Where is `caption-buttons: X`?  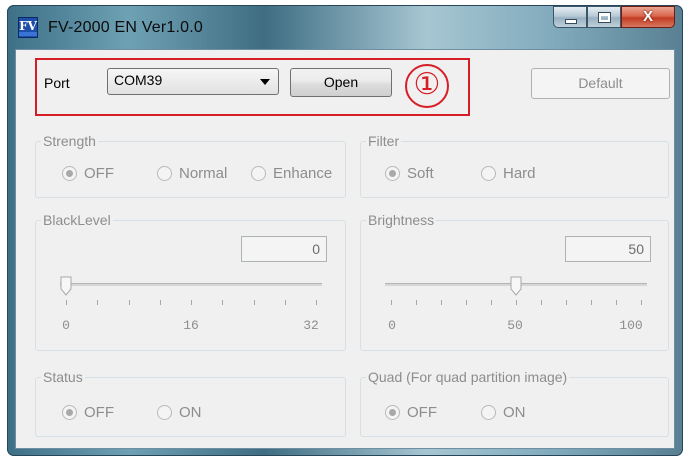
caption-buttons: X is located at coordinates (614, 17).